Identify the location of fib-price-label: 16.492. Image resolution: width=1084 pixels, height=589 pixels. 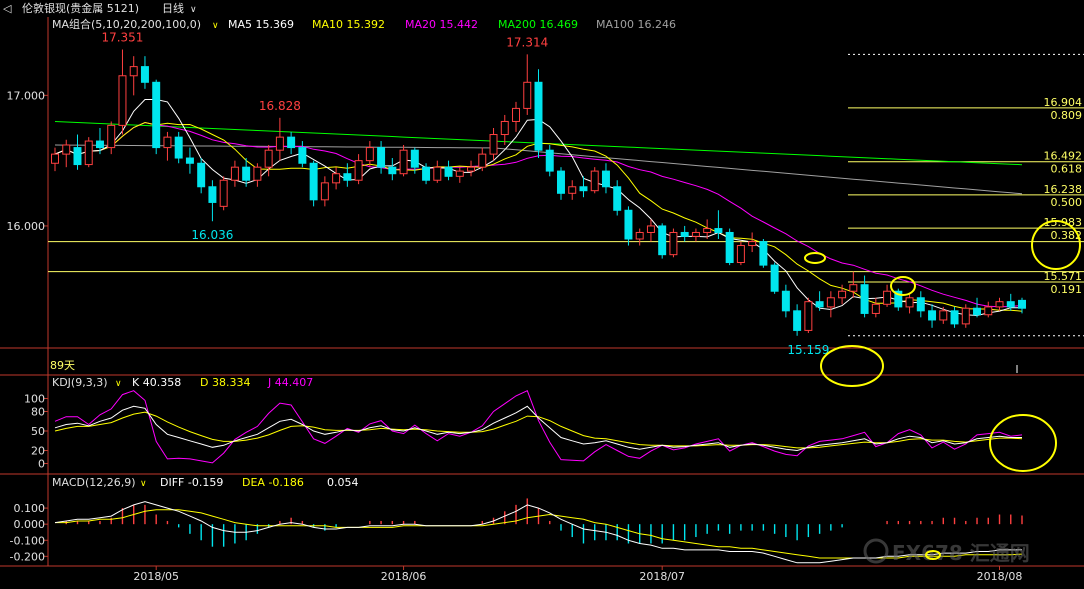
(1063, 156).